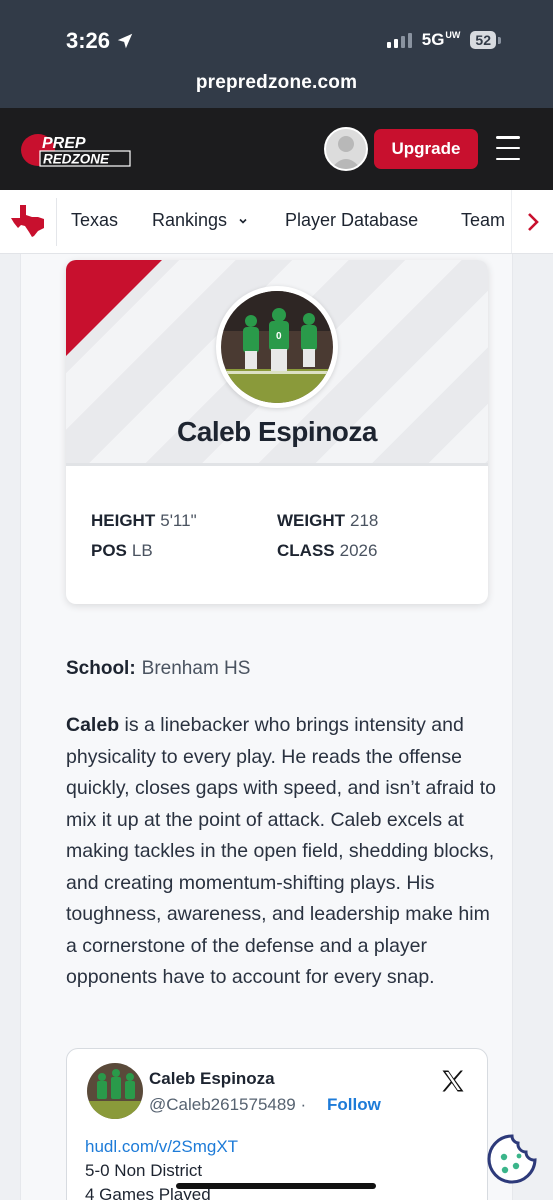 The width and height of the screenshot is (553, 1200). I want to click on football-team-image: 0, so click(277, 347).